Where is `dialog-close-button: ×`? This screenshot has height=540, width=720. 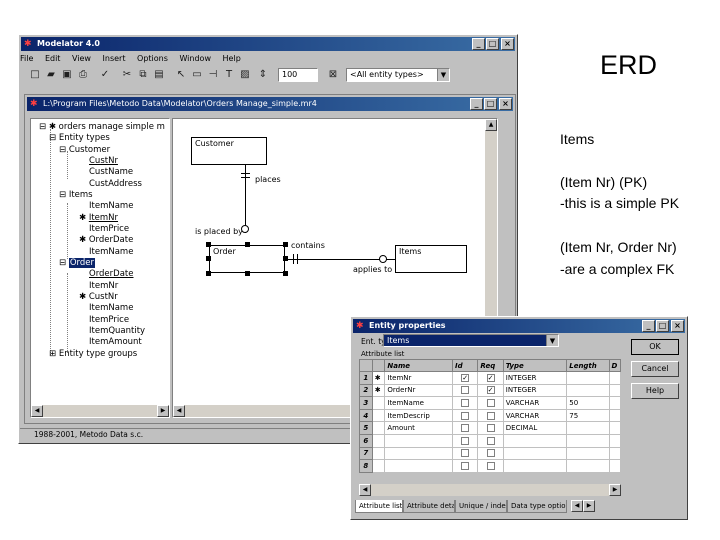
dialog-close-button: × is located at coordinates (677, 326).